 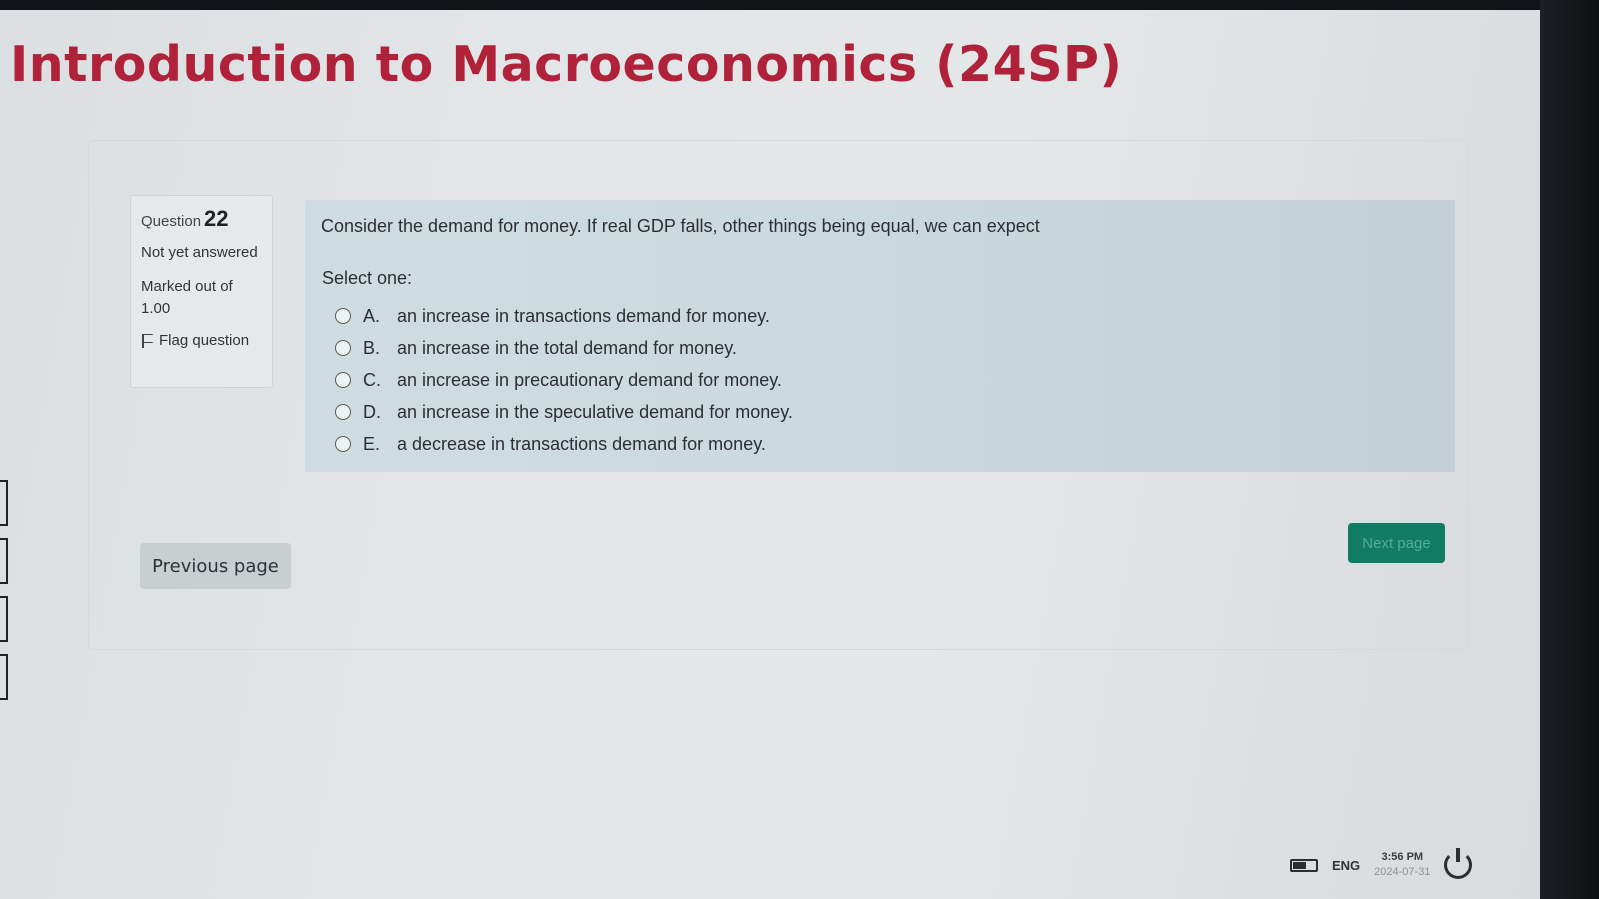 I want to click on option-letter: E., so click(x=372, y=443).